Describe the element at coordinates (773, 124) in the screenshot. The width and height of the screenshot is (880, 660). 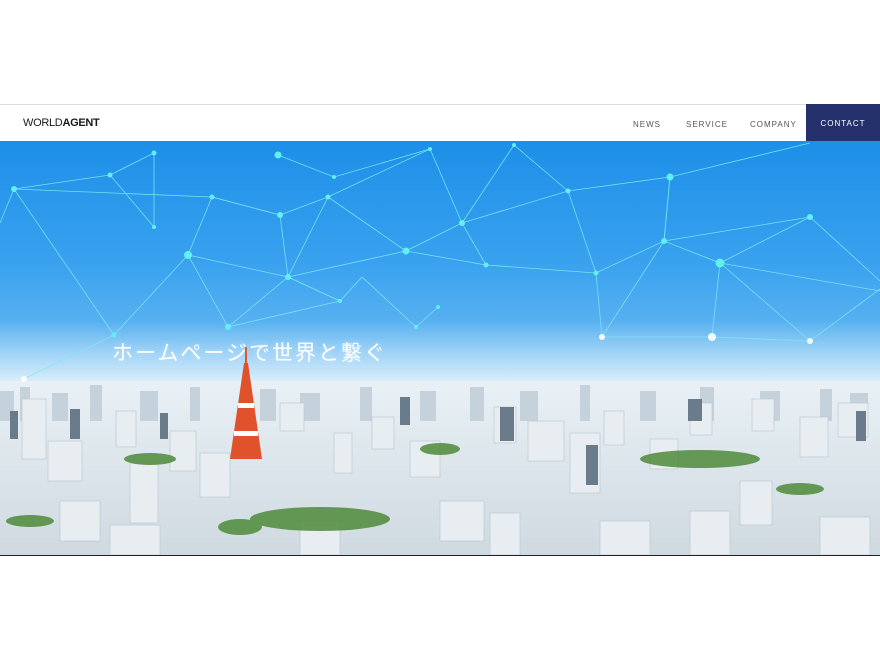
I see `nav-company: COMPANY` at that location.